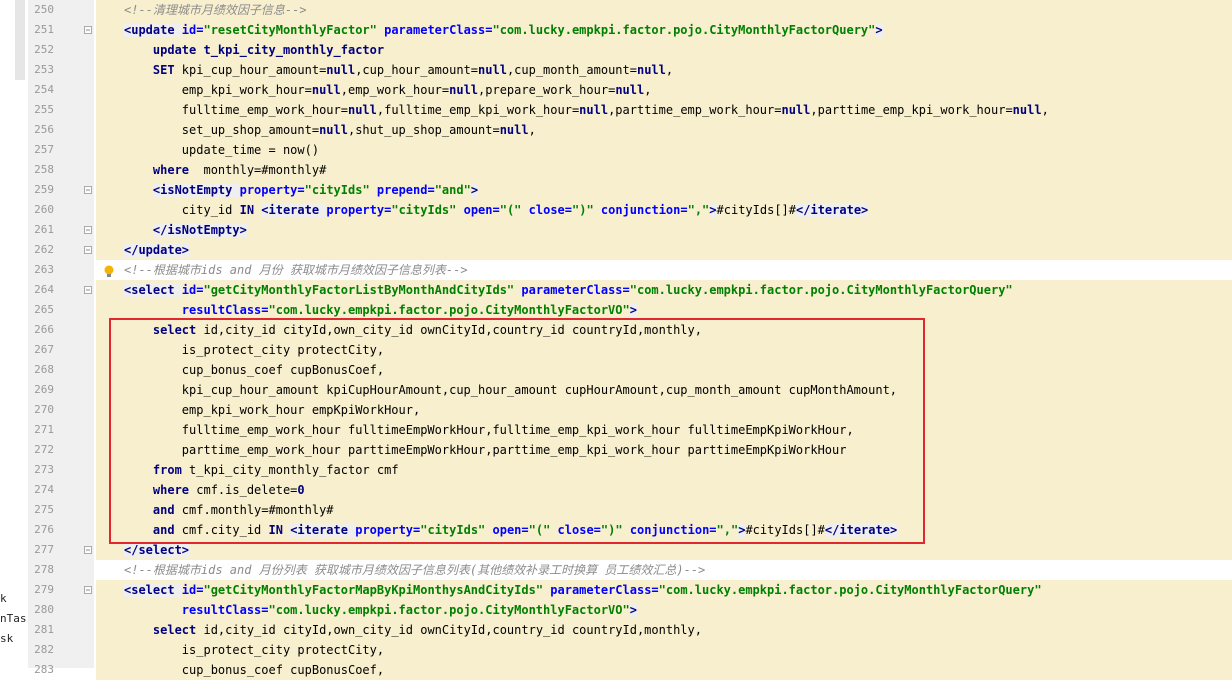 This screenshot has height=680, width=1232. Describe the element at coordinates (678, 230) in the screenshot. I see `code-line: </isNotEmpty>` at that location.